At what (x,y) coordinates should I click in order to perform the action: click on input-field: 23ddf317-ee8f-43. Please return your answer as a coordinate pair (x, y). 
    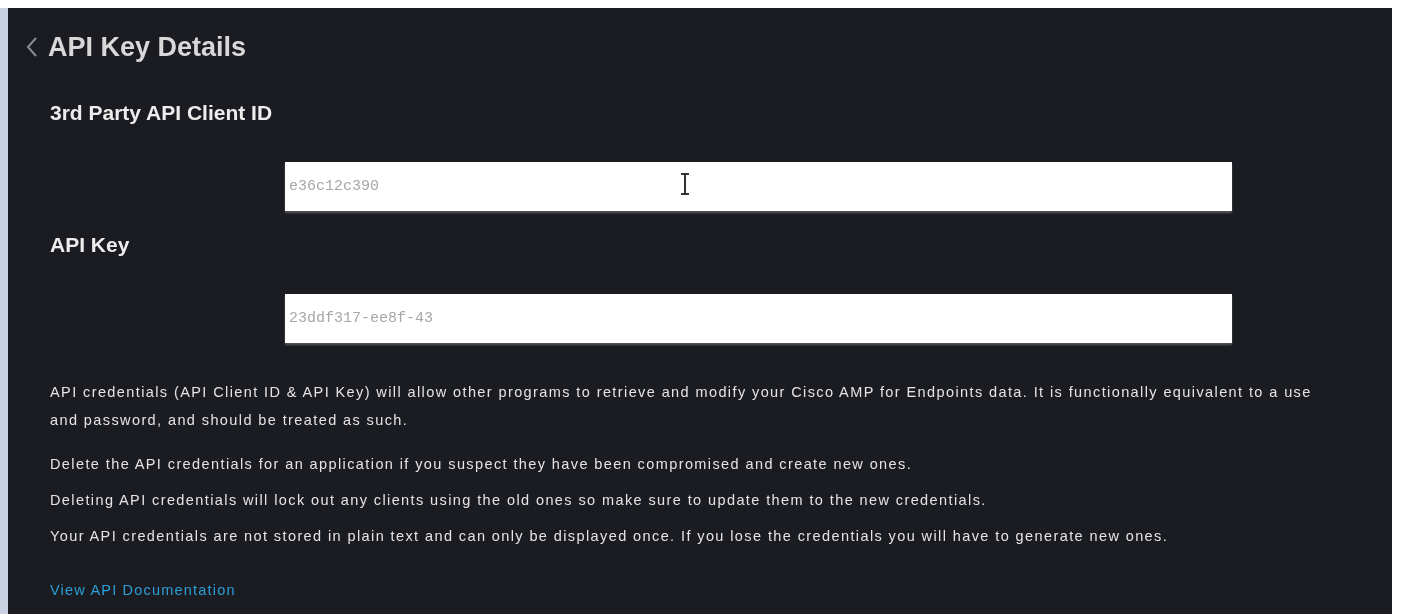
    Looking at the image, I should click on (758, 318).